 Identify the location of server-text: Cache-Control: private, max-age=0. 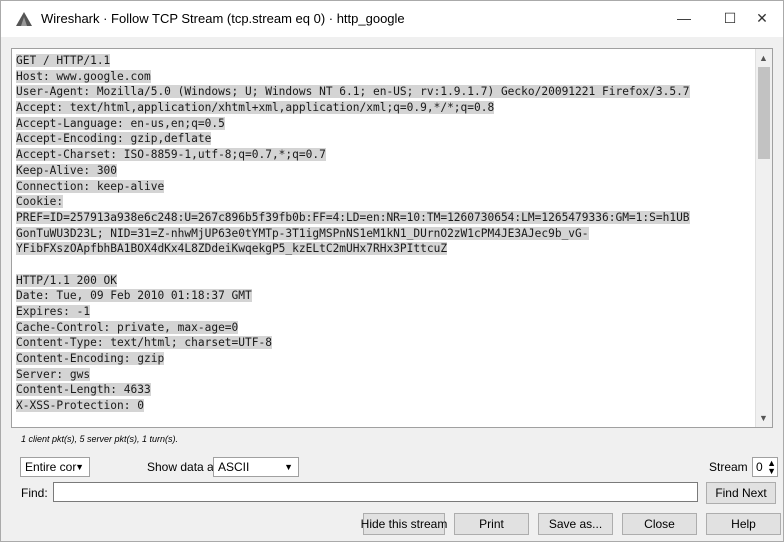
(127, 327).